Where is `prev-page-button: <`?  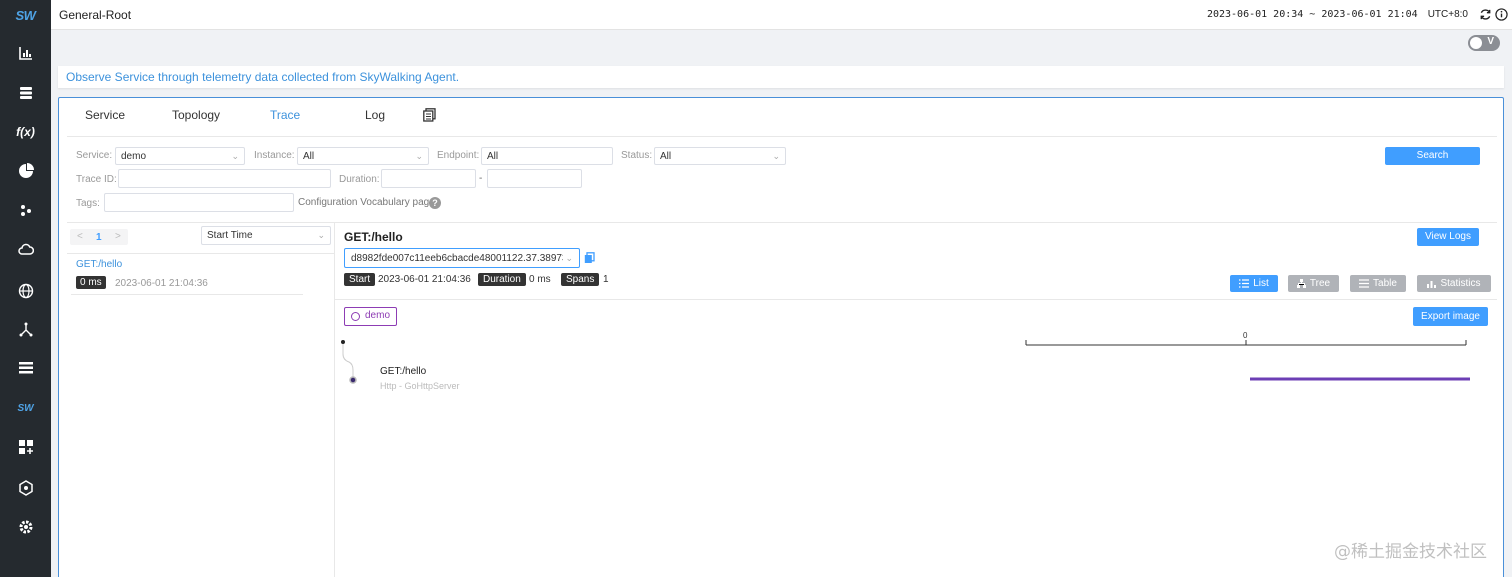
prev-page-button: < is located at coordinates (80, 236).